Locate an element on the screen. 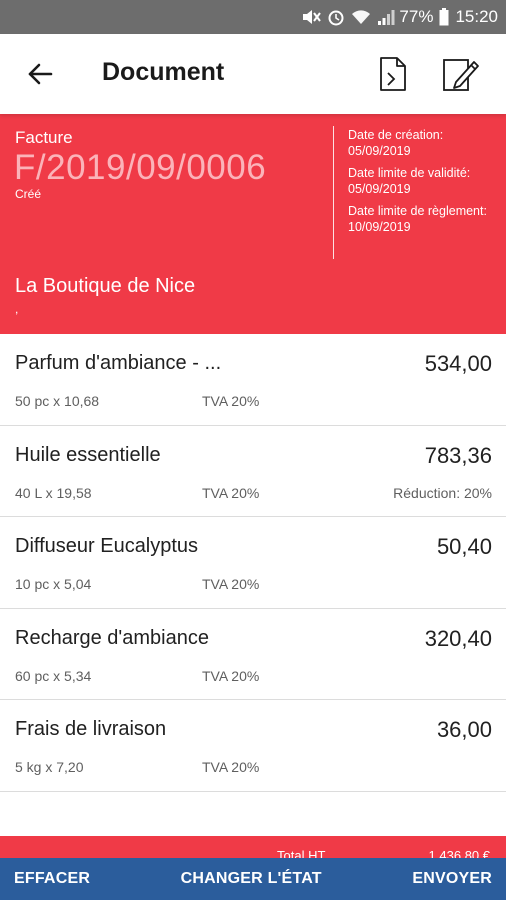  send-button: ENVOYER is located at coordinates (452, 879).